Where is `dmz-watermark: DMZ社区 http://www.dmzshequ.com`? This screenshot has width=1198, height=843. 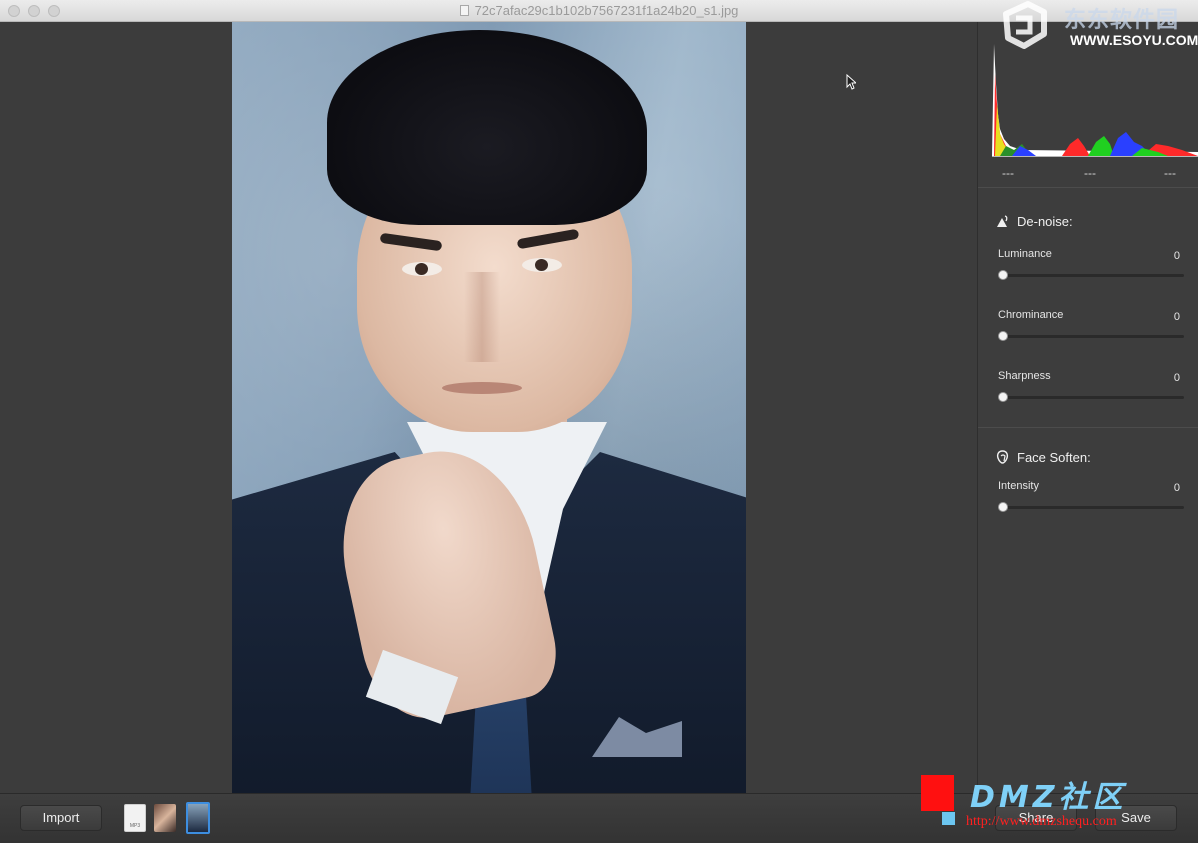
dmz-watermark: DMZ社区 http://www.dmzshequ.com is located at coordinates (1059, 807).